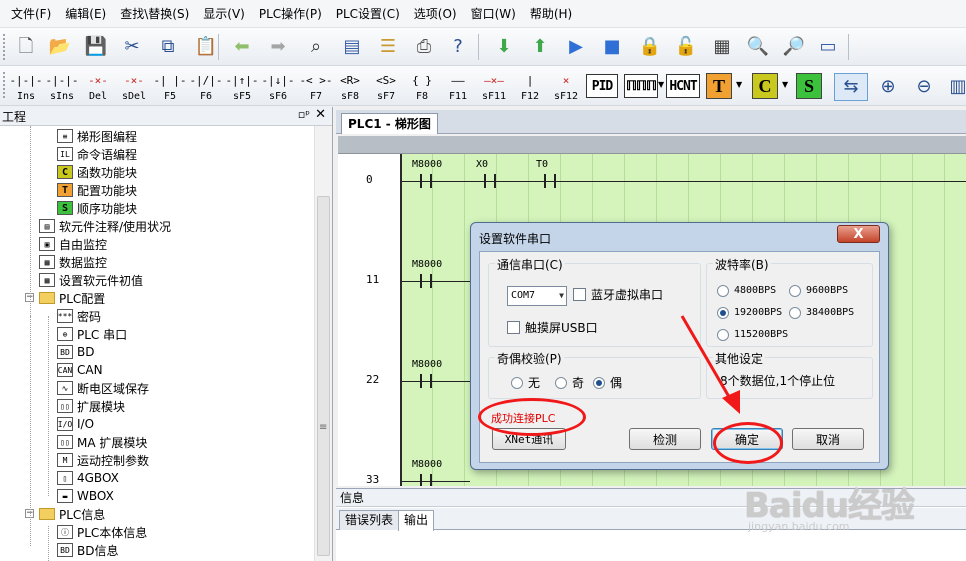 The width and height of the screenshot is (966, 561). Describe the element at coordinates (888, 87) in the screenshot. I see `zoom-in-icon: ⊕` at that location.